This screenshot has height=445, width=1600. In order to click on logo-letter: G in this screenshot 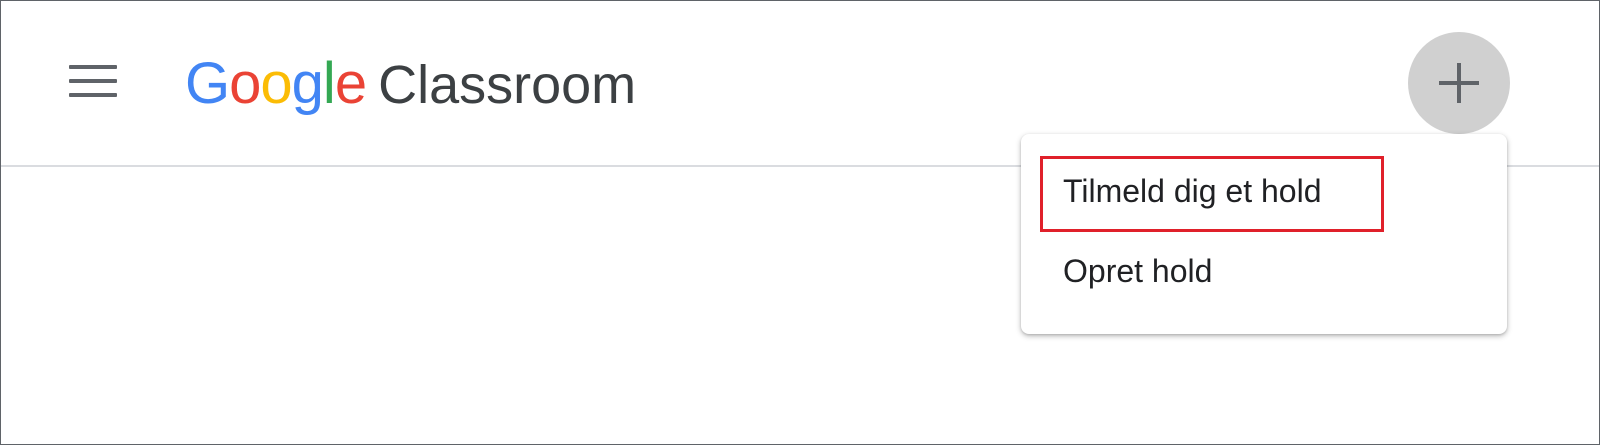, I will do `click(207, 83)`.